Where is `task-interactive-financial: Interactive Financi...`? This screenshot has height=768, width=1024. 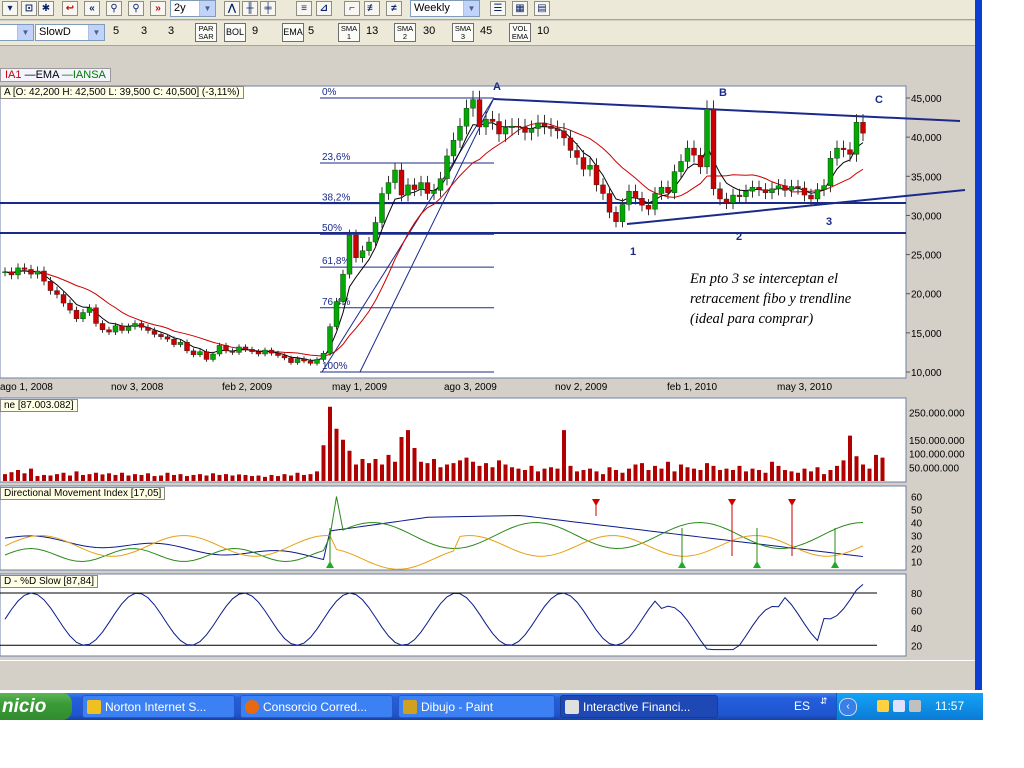 task-interactive-financial: Interactive Financi... is located at coordinates (639, 706).